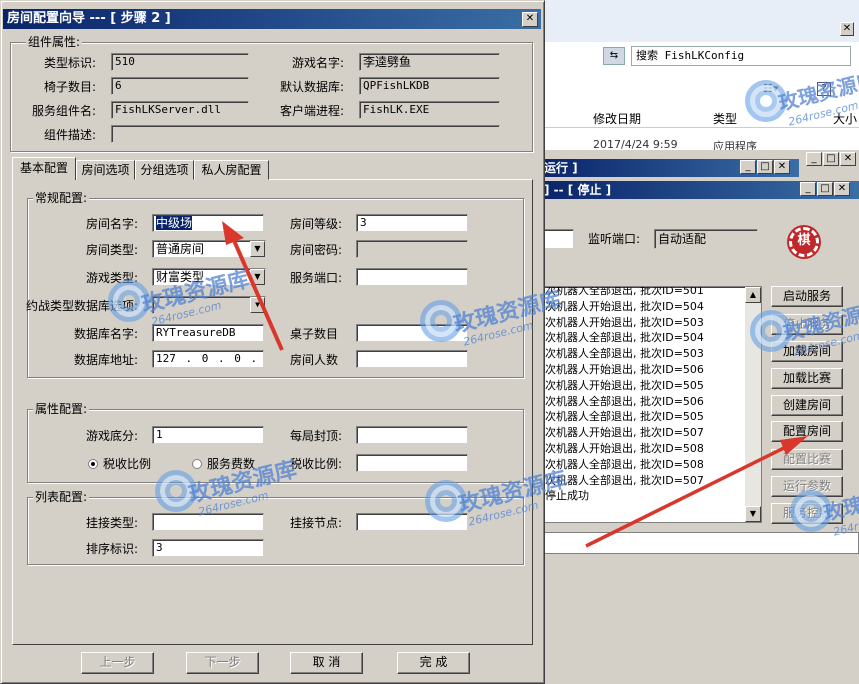 This screenshot has width=859, height=684. I want to click on explorer-close-button: ✕, so click(847, 29).